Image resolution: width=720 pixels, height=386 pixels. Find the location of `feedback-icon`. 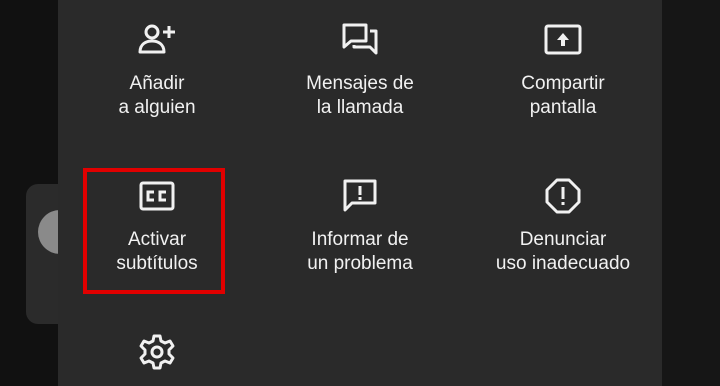

feedback-icon is located at coordinates (360, 196).